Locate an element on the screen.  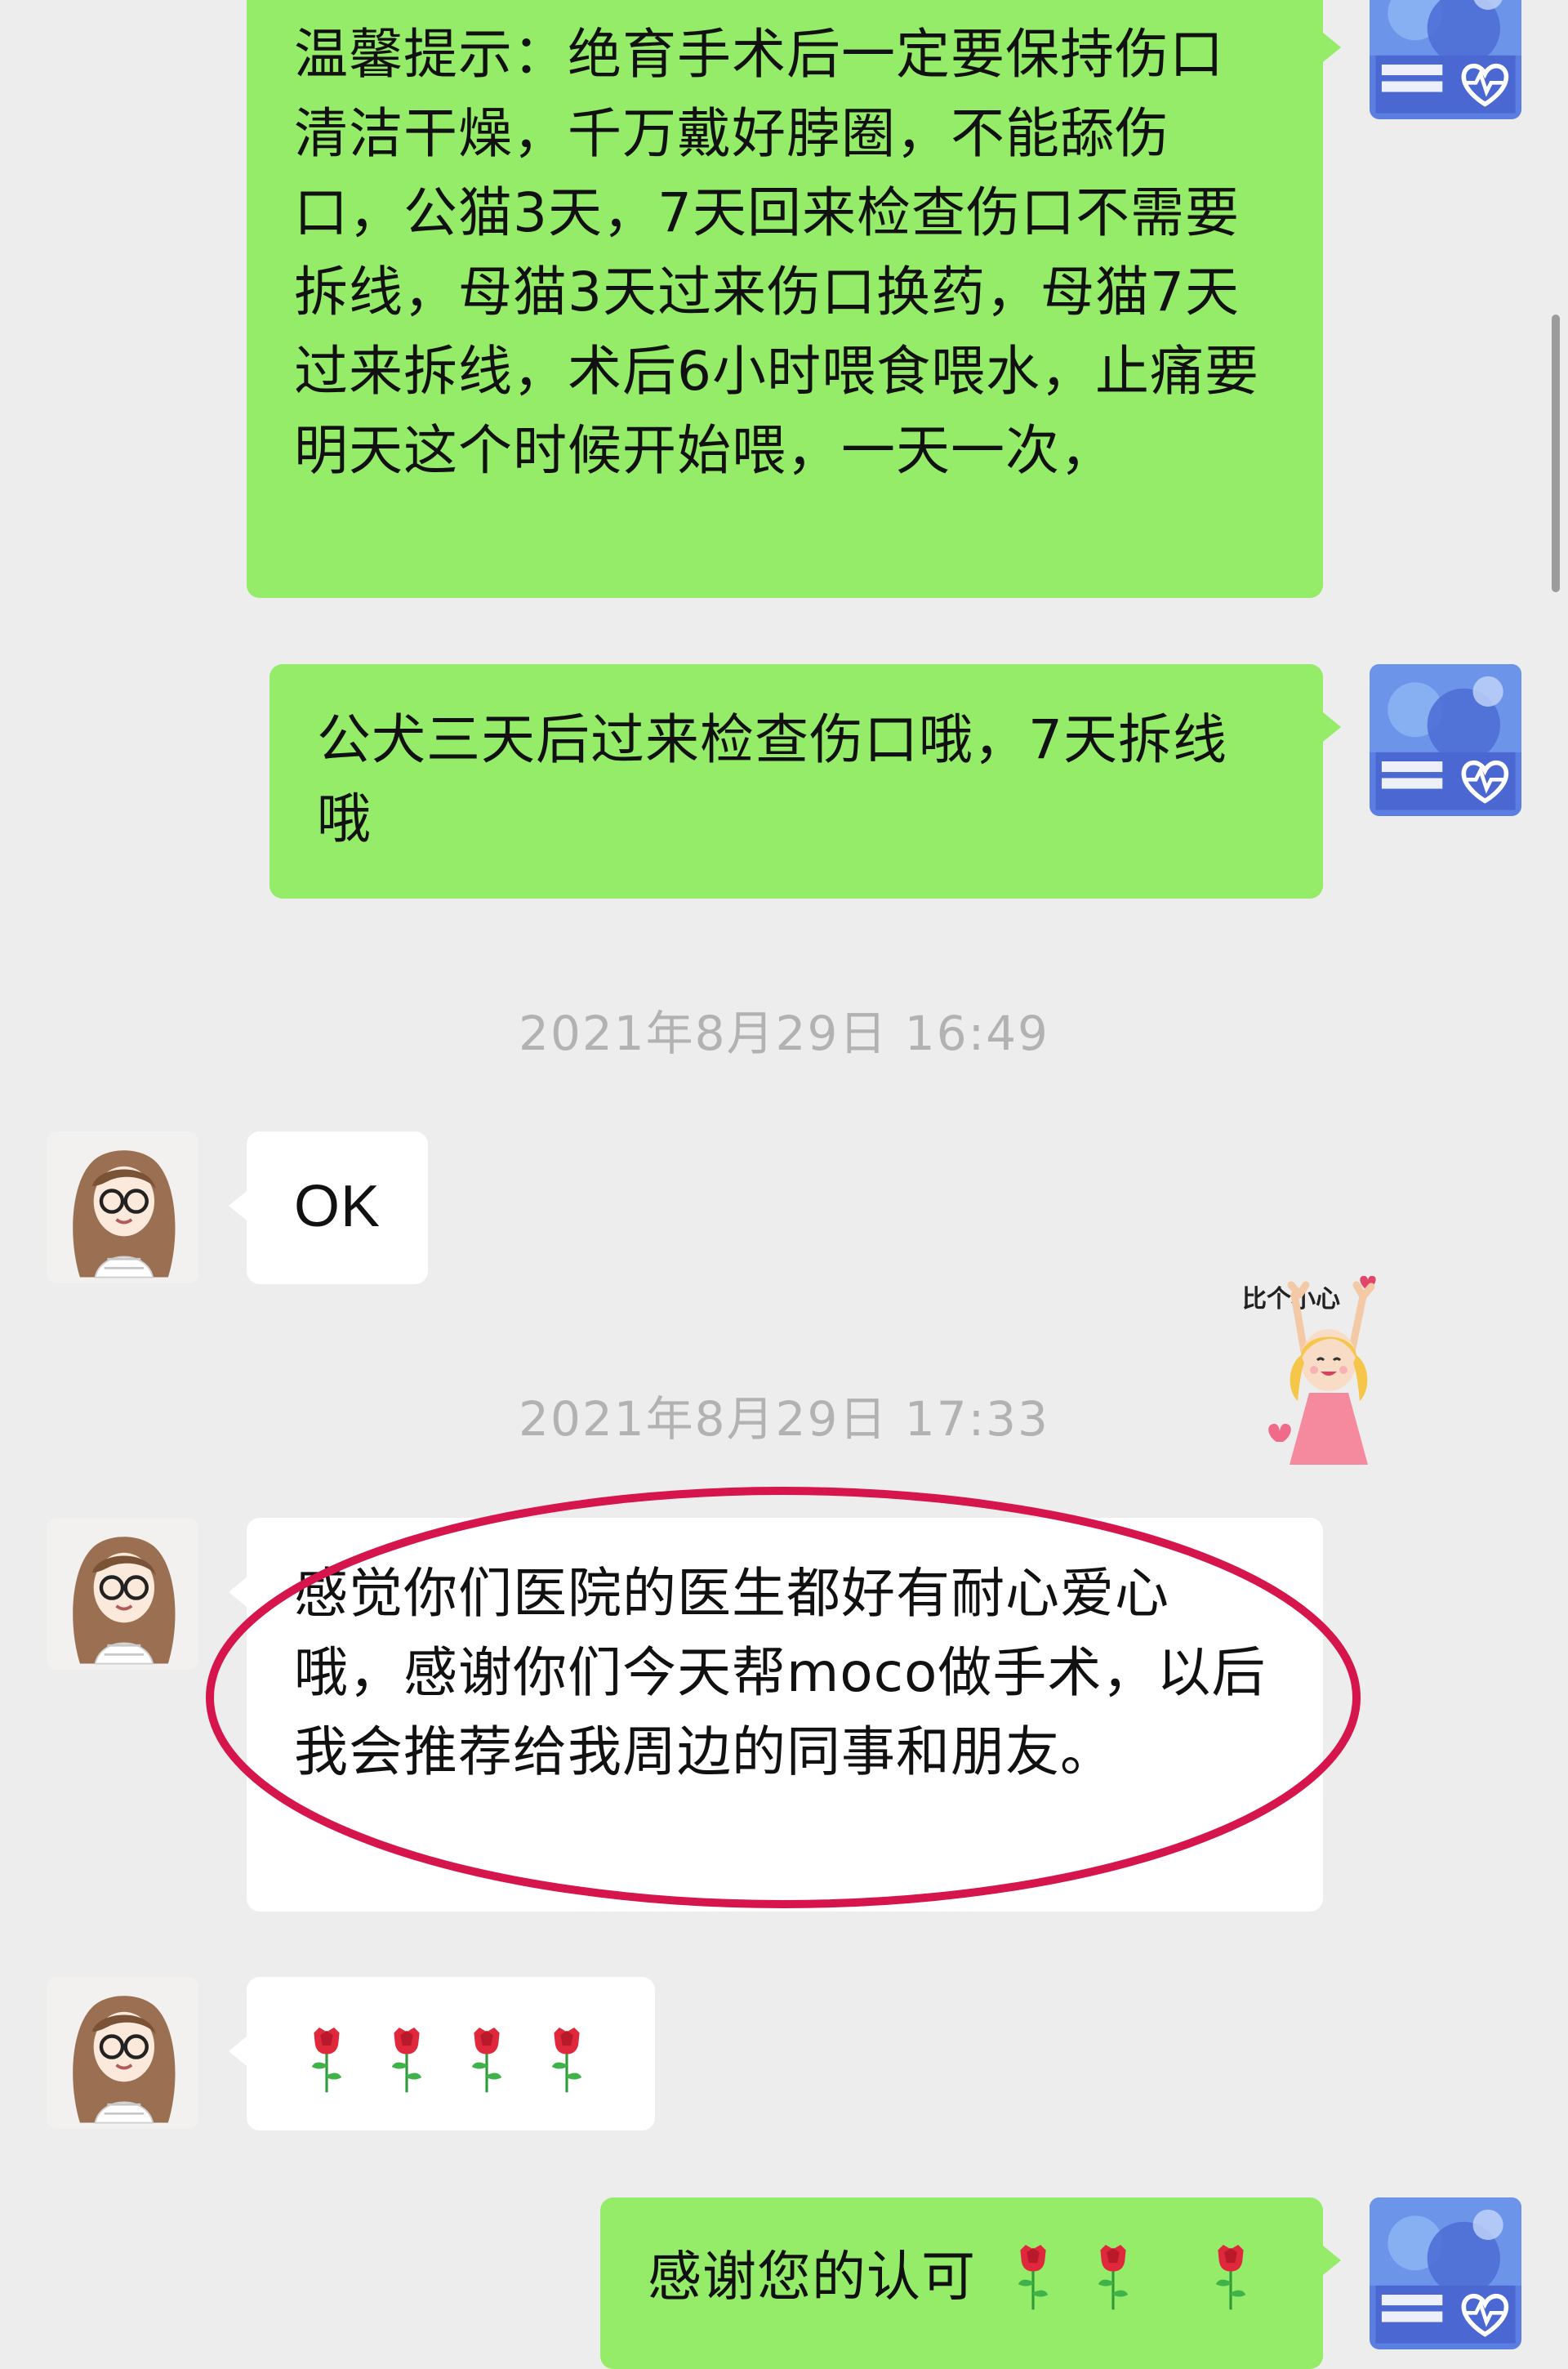
scrollbar is located at coordinates (1556, 453).